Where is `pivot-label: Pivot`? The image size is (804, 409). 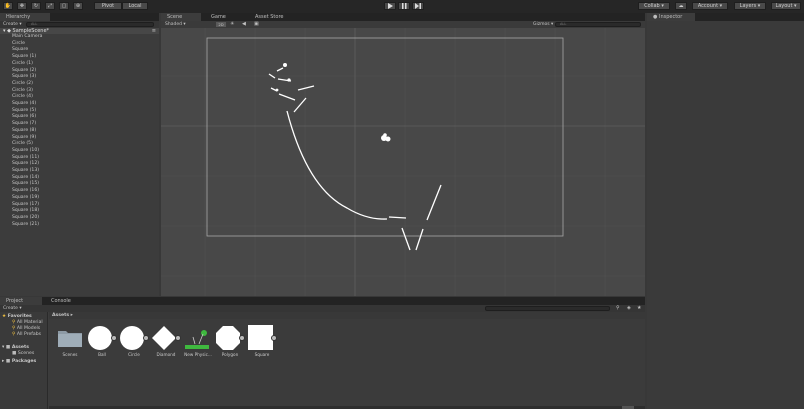
pivot-label: Pivot is located at coordinates (108, 6).